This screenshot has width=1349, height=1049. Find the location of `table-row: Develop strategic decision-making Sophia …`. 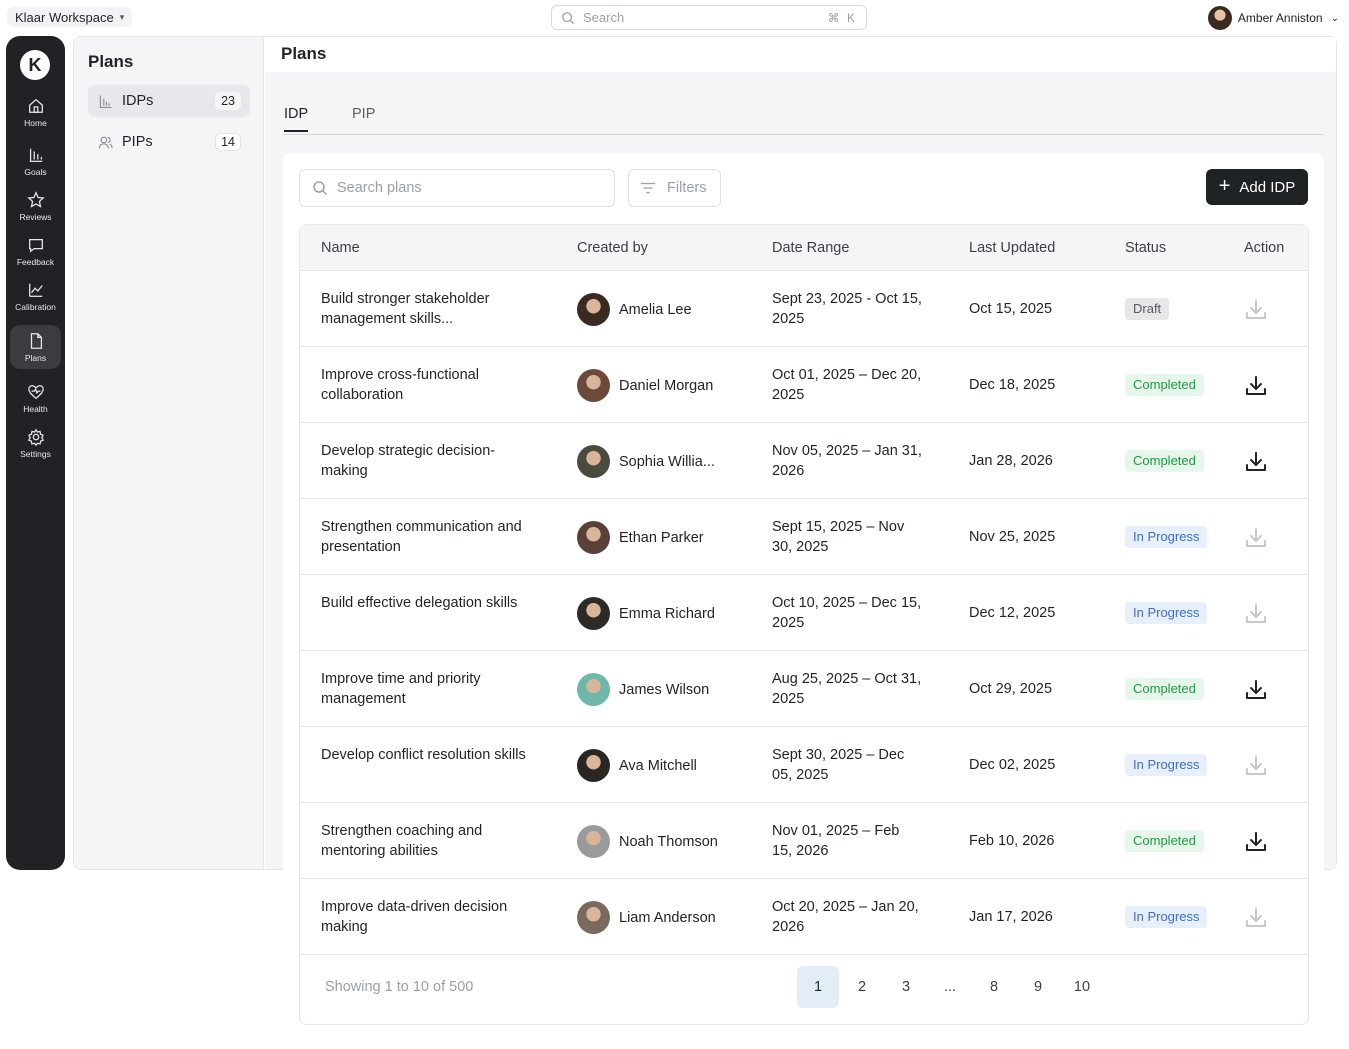

table-row: Develop strategic decision-making Sophia … is located at coordinates (804, 461).